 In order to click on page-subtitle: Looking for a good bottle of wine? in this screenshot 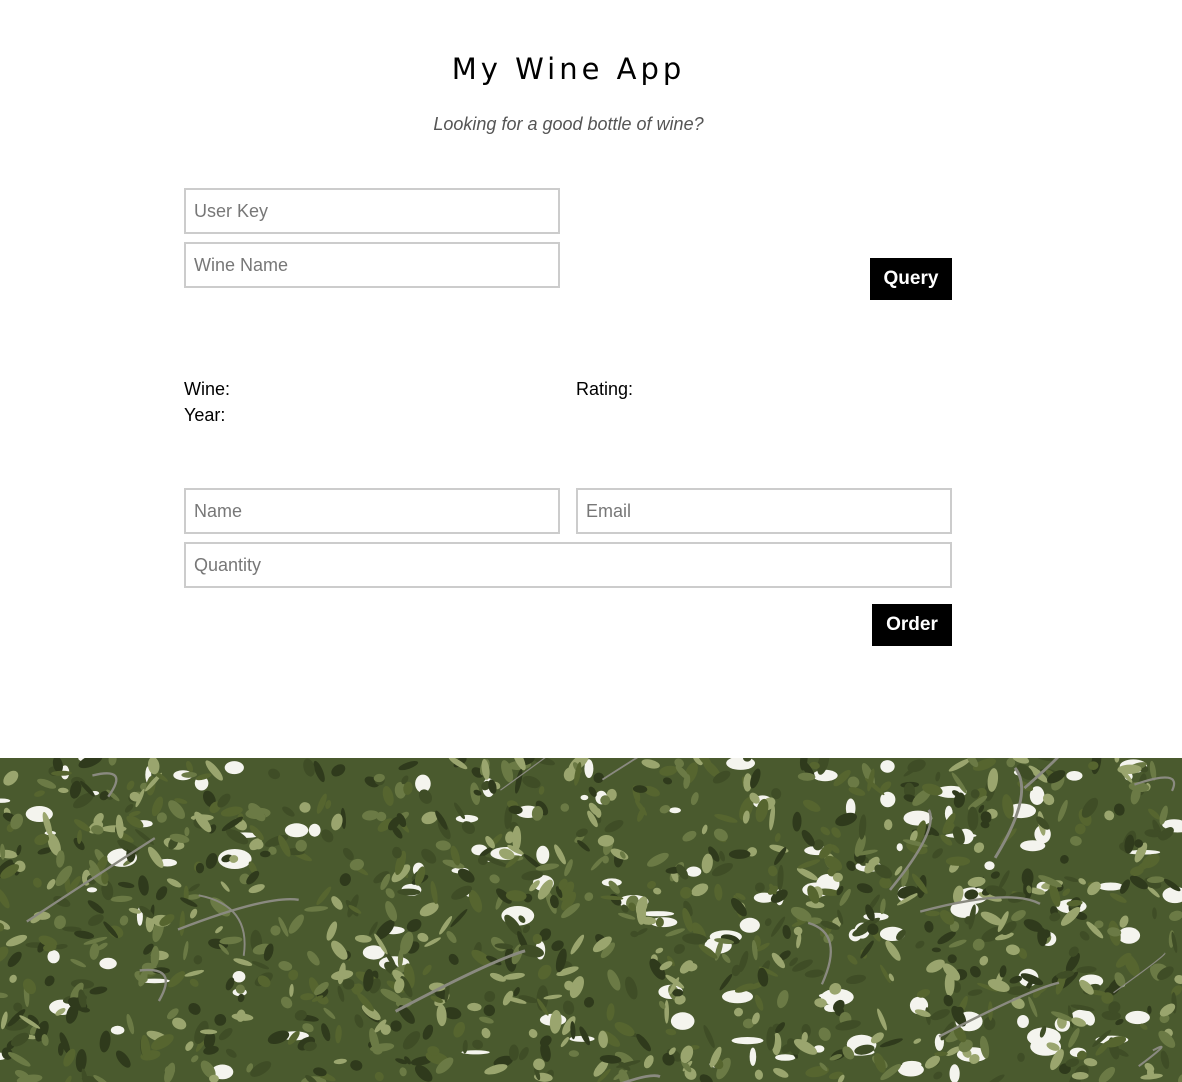, I will do `click(568, 124)`.